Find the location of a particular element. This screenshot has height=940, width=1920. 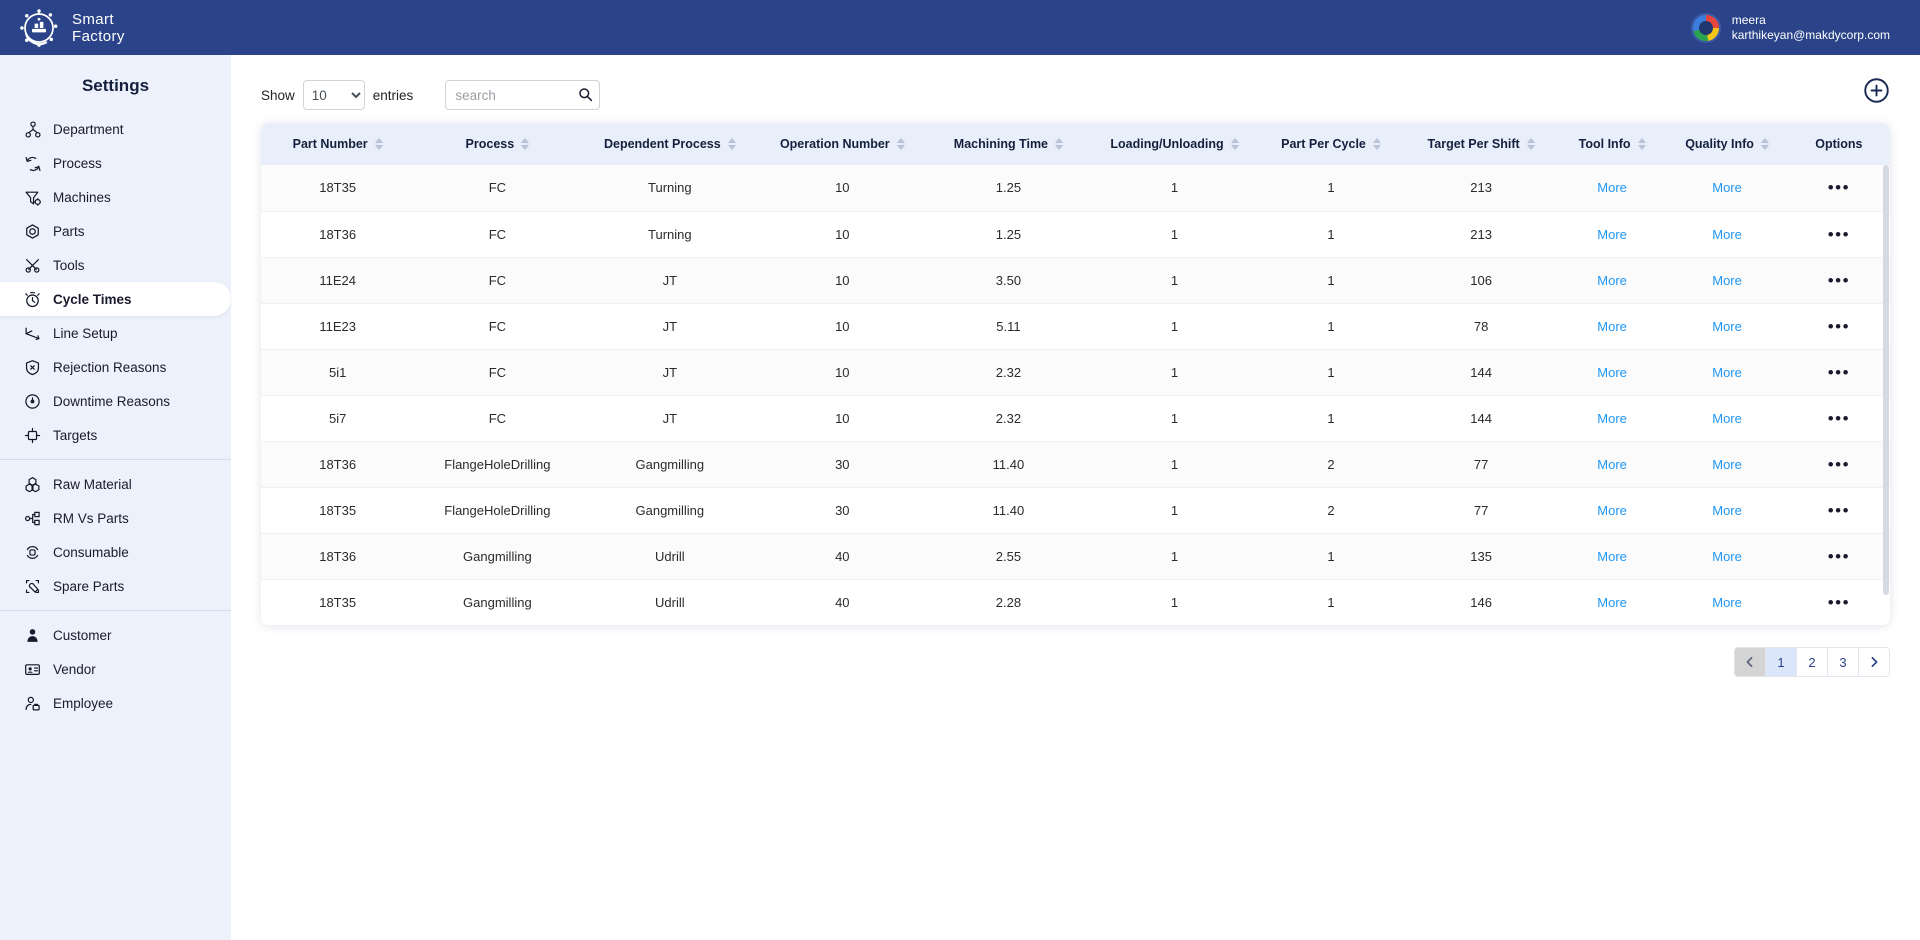

cell-dependent-process: Udrill is located at coordinates (670, 602).